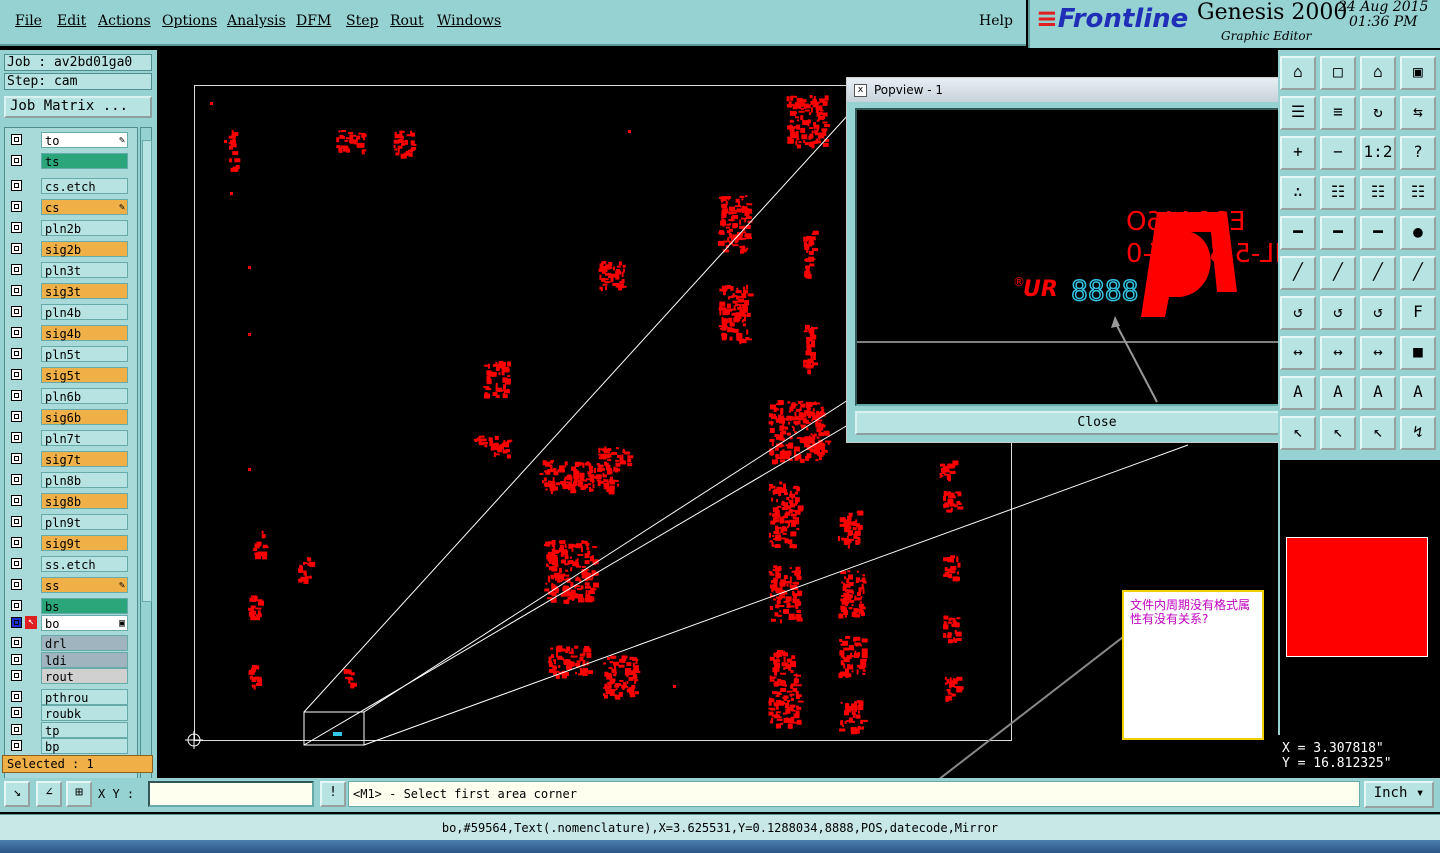 The width and height of the screenshot is (1440, 853). Describe the element at coordinates (1338, 193) in the screenshot. I see `drc-icon: ☷` at that location.